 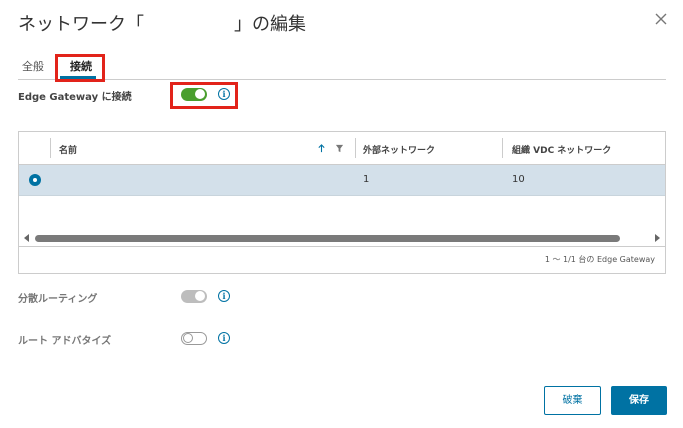 What do you see at coordinates (65, 341) in the screenshot?
I see `route-advertise-label: ルート アドバタイズ` at bounding box center [65, 341].